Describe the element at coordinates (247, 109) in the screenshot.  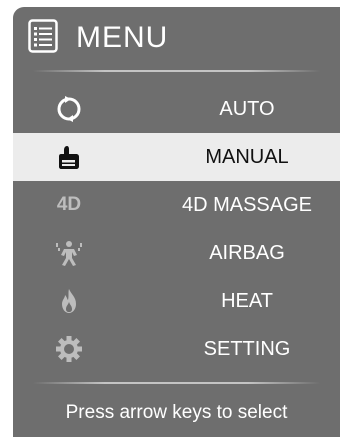
I see `menu-item-label: AUTO` at that location.